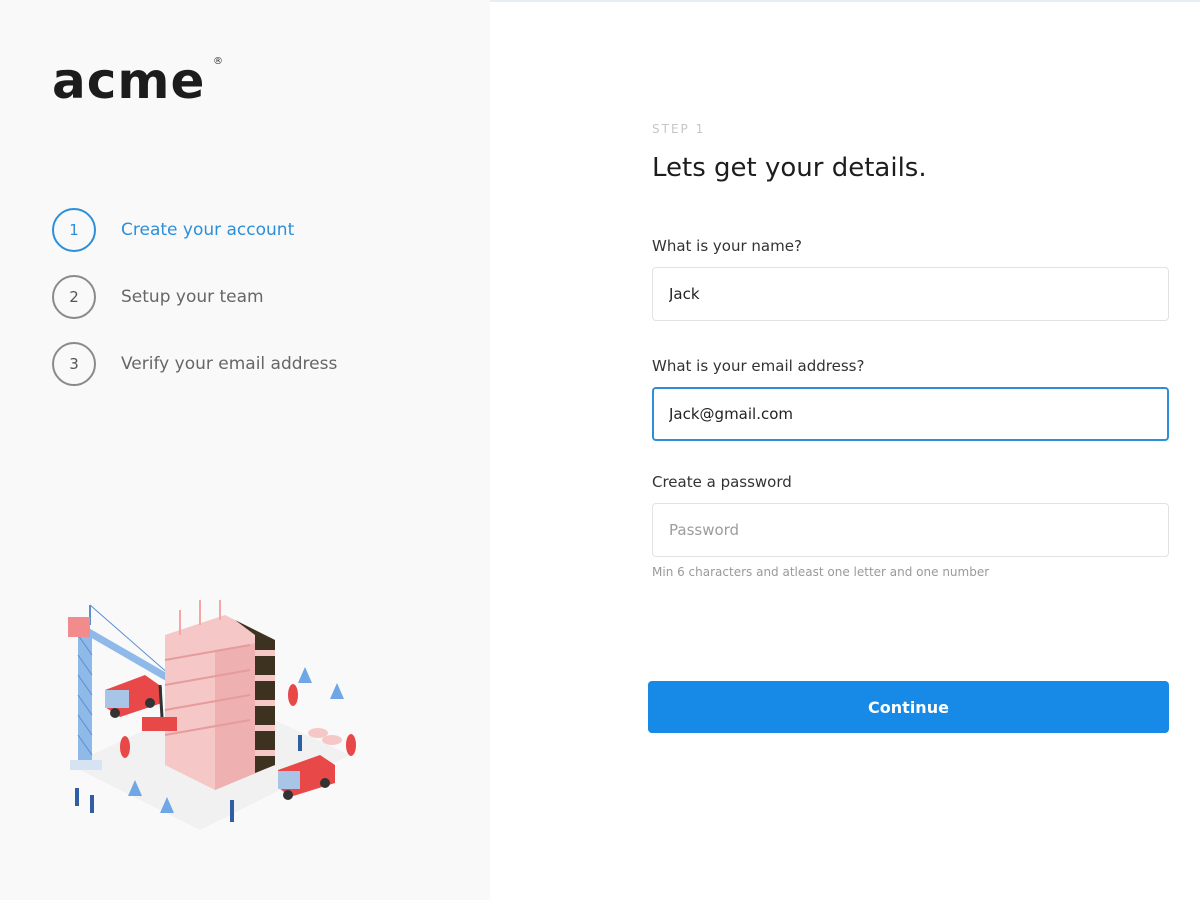 The image size is (1200, 900). I want to click on email-label: What is your email address?, so click(758, 366).